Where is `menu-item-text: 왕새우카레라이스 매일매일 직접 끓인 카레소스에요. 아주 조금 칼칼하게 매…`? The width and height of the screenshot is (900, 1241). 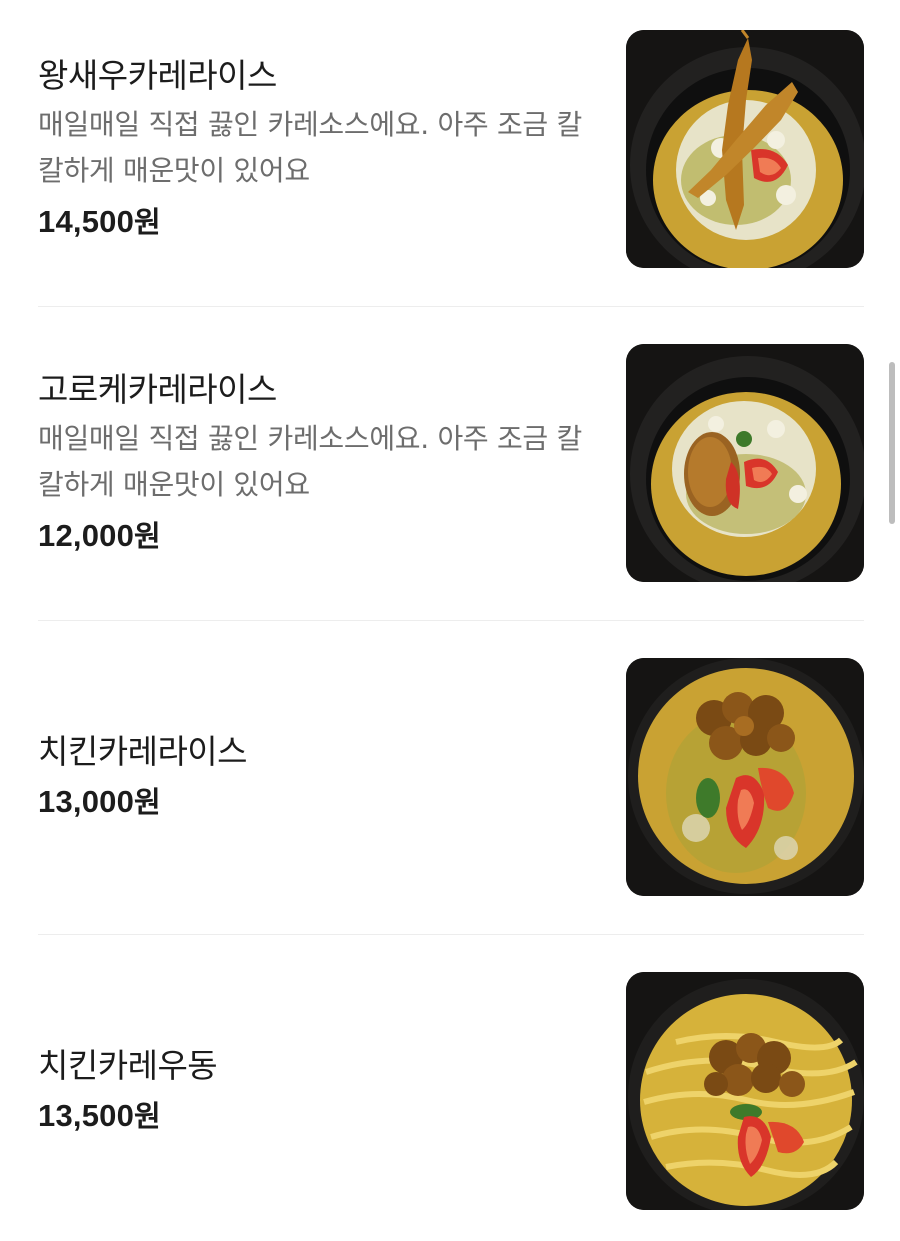
menu-item-text: 왕새우카레라이스 매일매일 직접 끓인 카레소스에요. 아주 조금 칼칼하게 매… is located at coordinates (318, 149).